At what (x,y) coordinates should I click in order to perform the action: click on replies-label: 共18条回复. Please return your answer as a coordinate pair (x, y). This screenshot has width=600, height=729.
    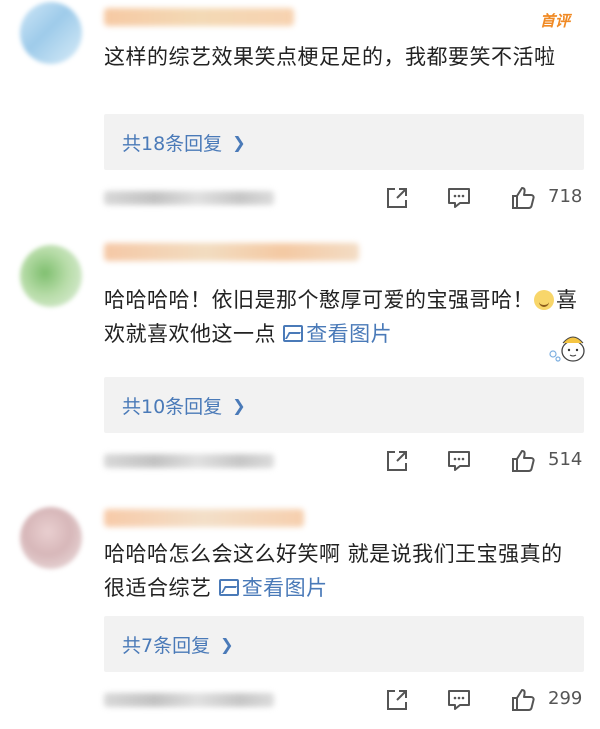
    Looking at the image, I should click on (172, 143).